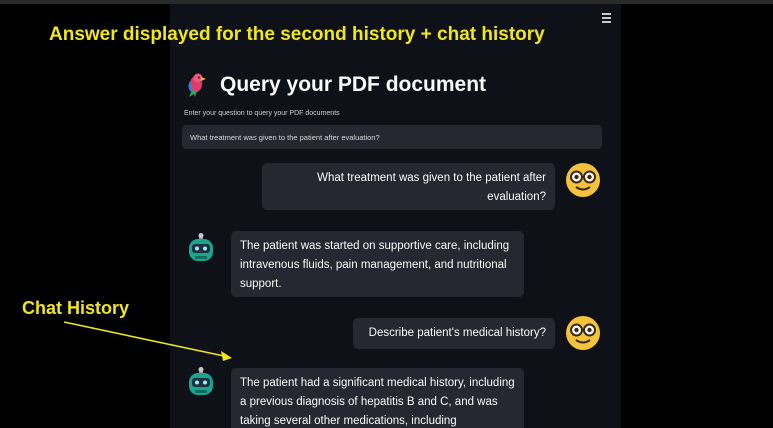  Describe the element at coordinates (147, 341) in the screenshot. I see `annotation-arrow` at that location.